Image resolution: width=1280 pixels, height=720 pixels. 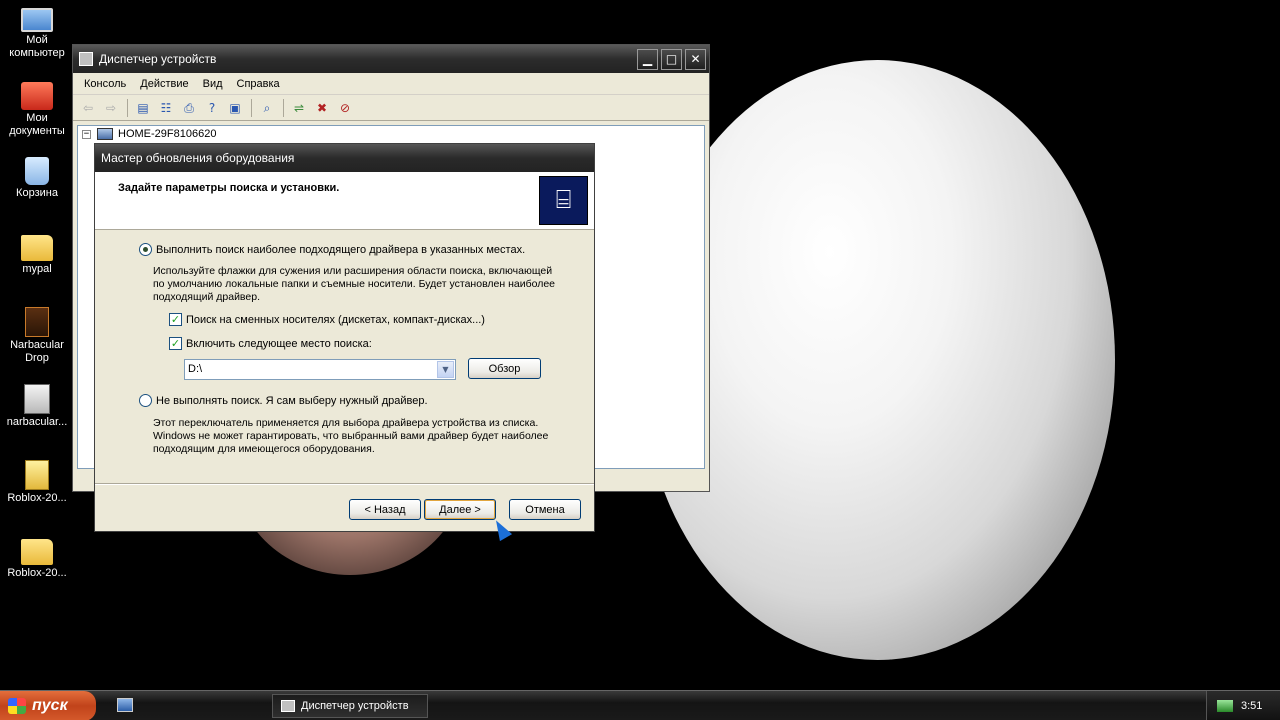 What do you see at coordinates (125, 705) in the screenshot?
I see `show-desktop-icon` at bounding box center [125, 705].